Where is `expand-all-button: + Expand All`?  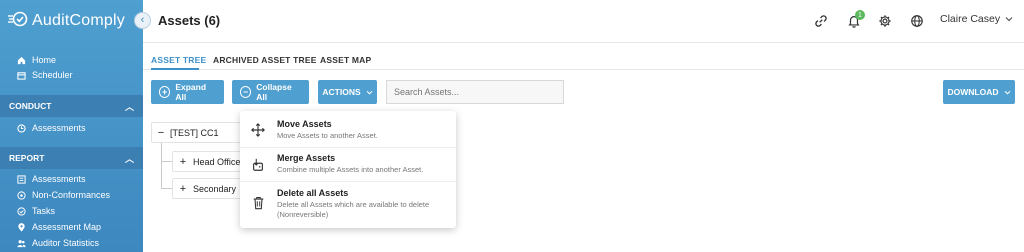
expand-all-button: + Expand All is located at coordinates (187, 92).